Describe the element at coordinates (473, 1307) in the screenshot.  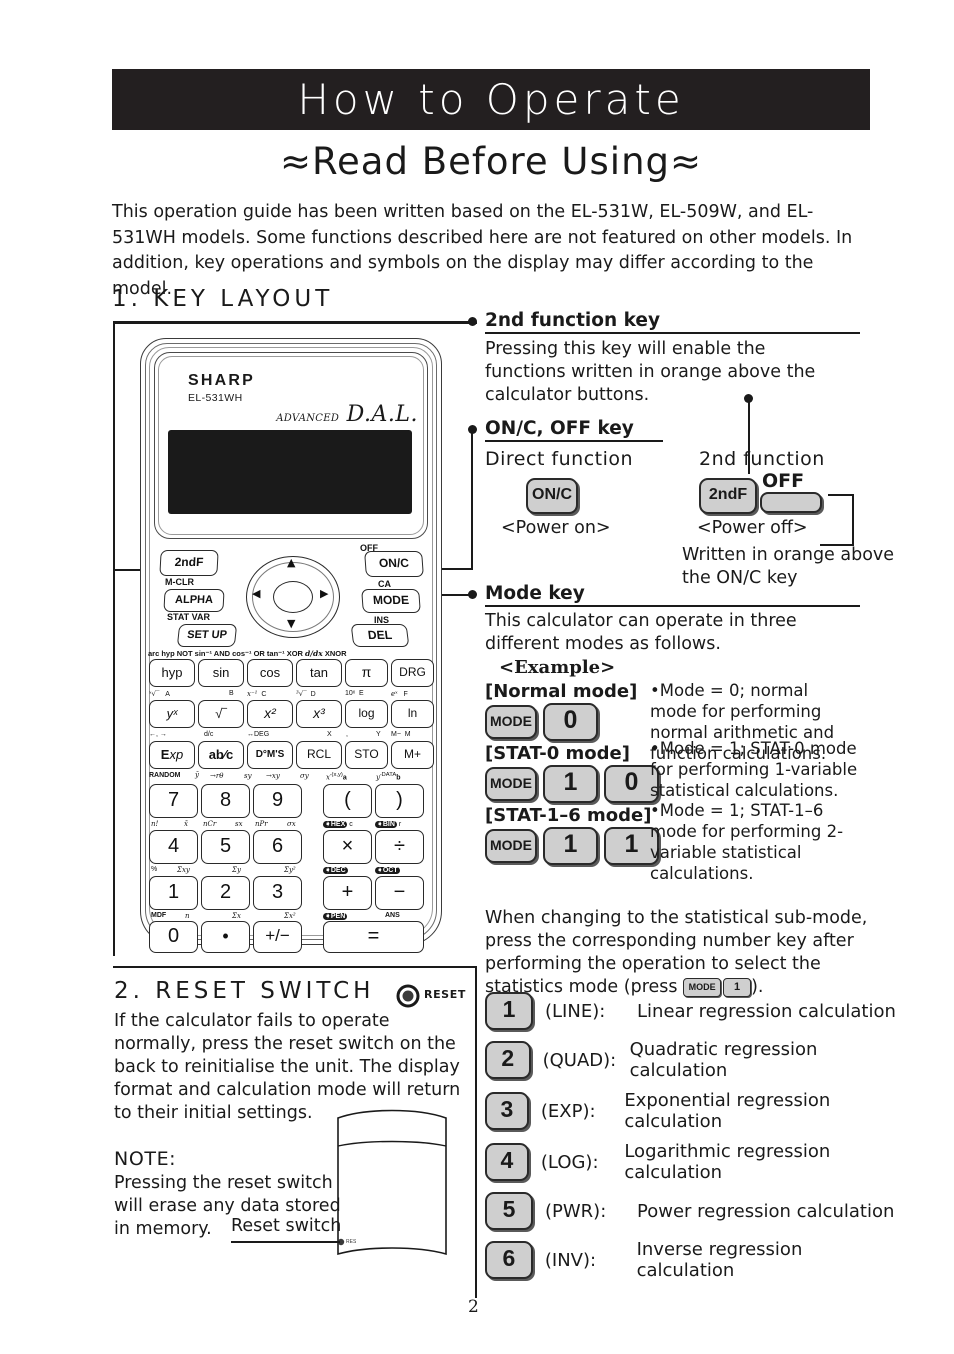
I see `page-number: 2` at that location.